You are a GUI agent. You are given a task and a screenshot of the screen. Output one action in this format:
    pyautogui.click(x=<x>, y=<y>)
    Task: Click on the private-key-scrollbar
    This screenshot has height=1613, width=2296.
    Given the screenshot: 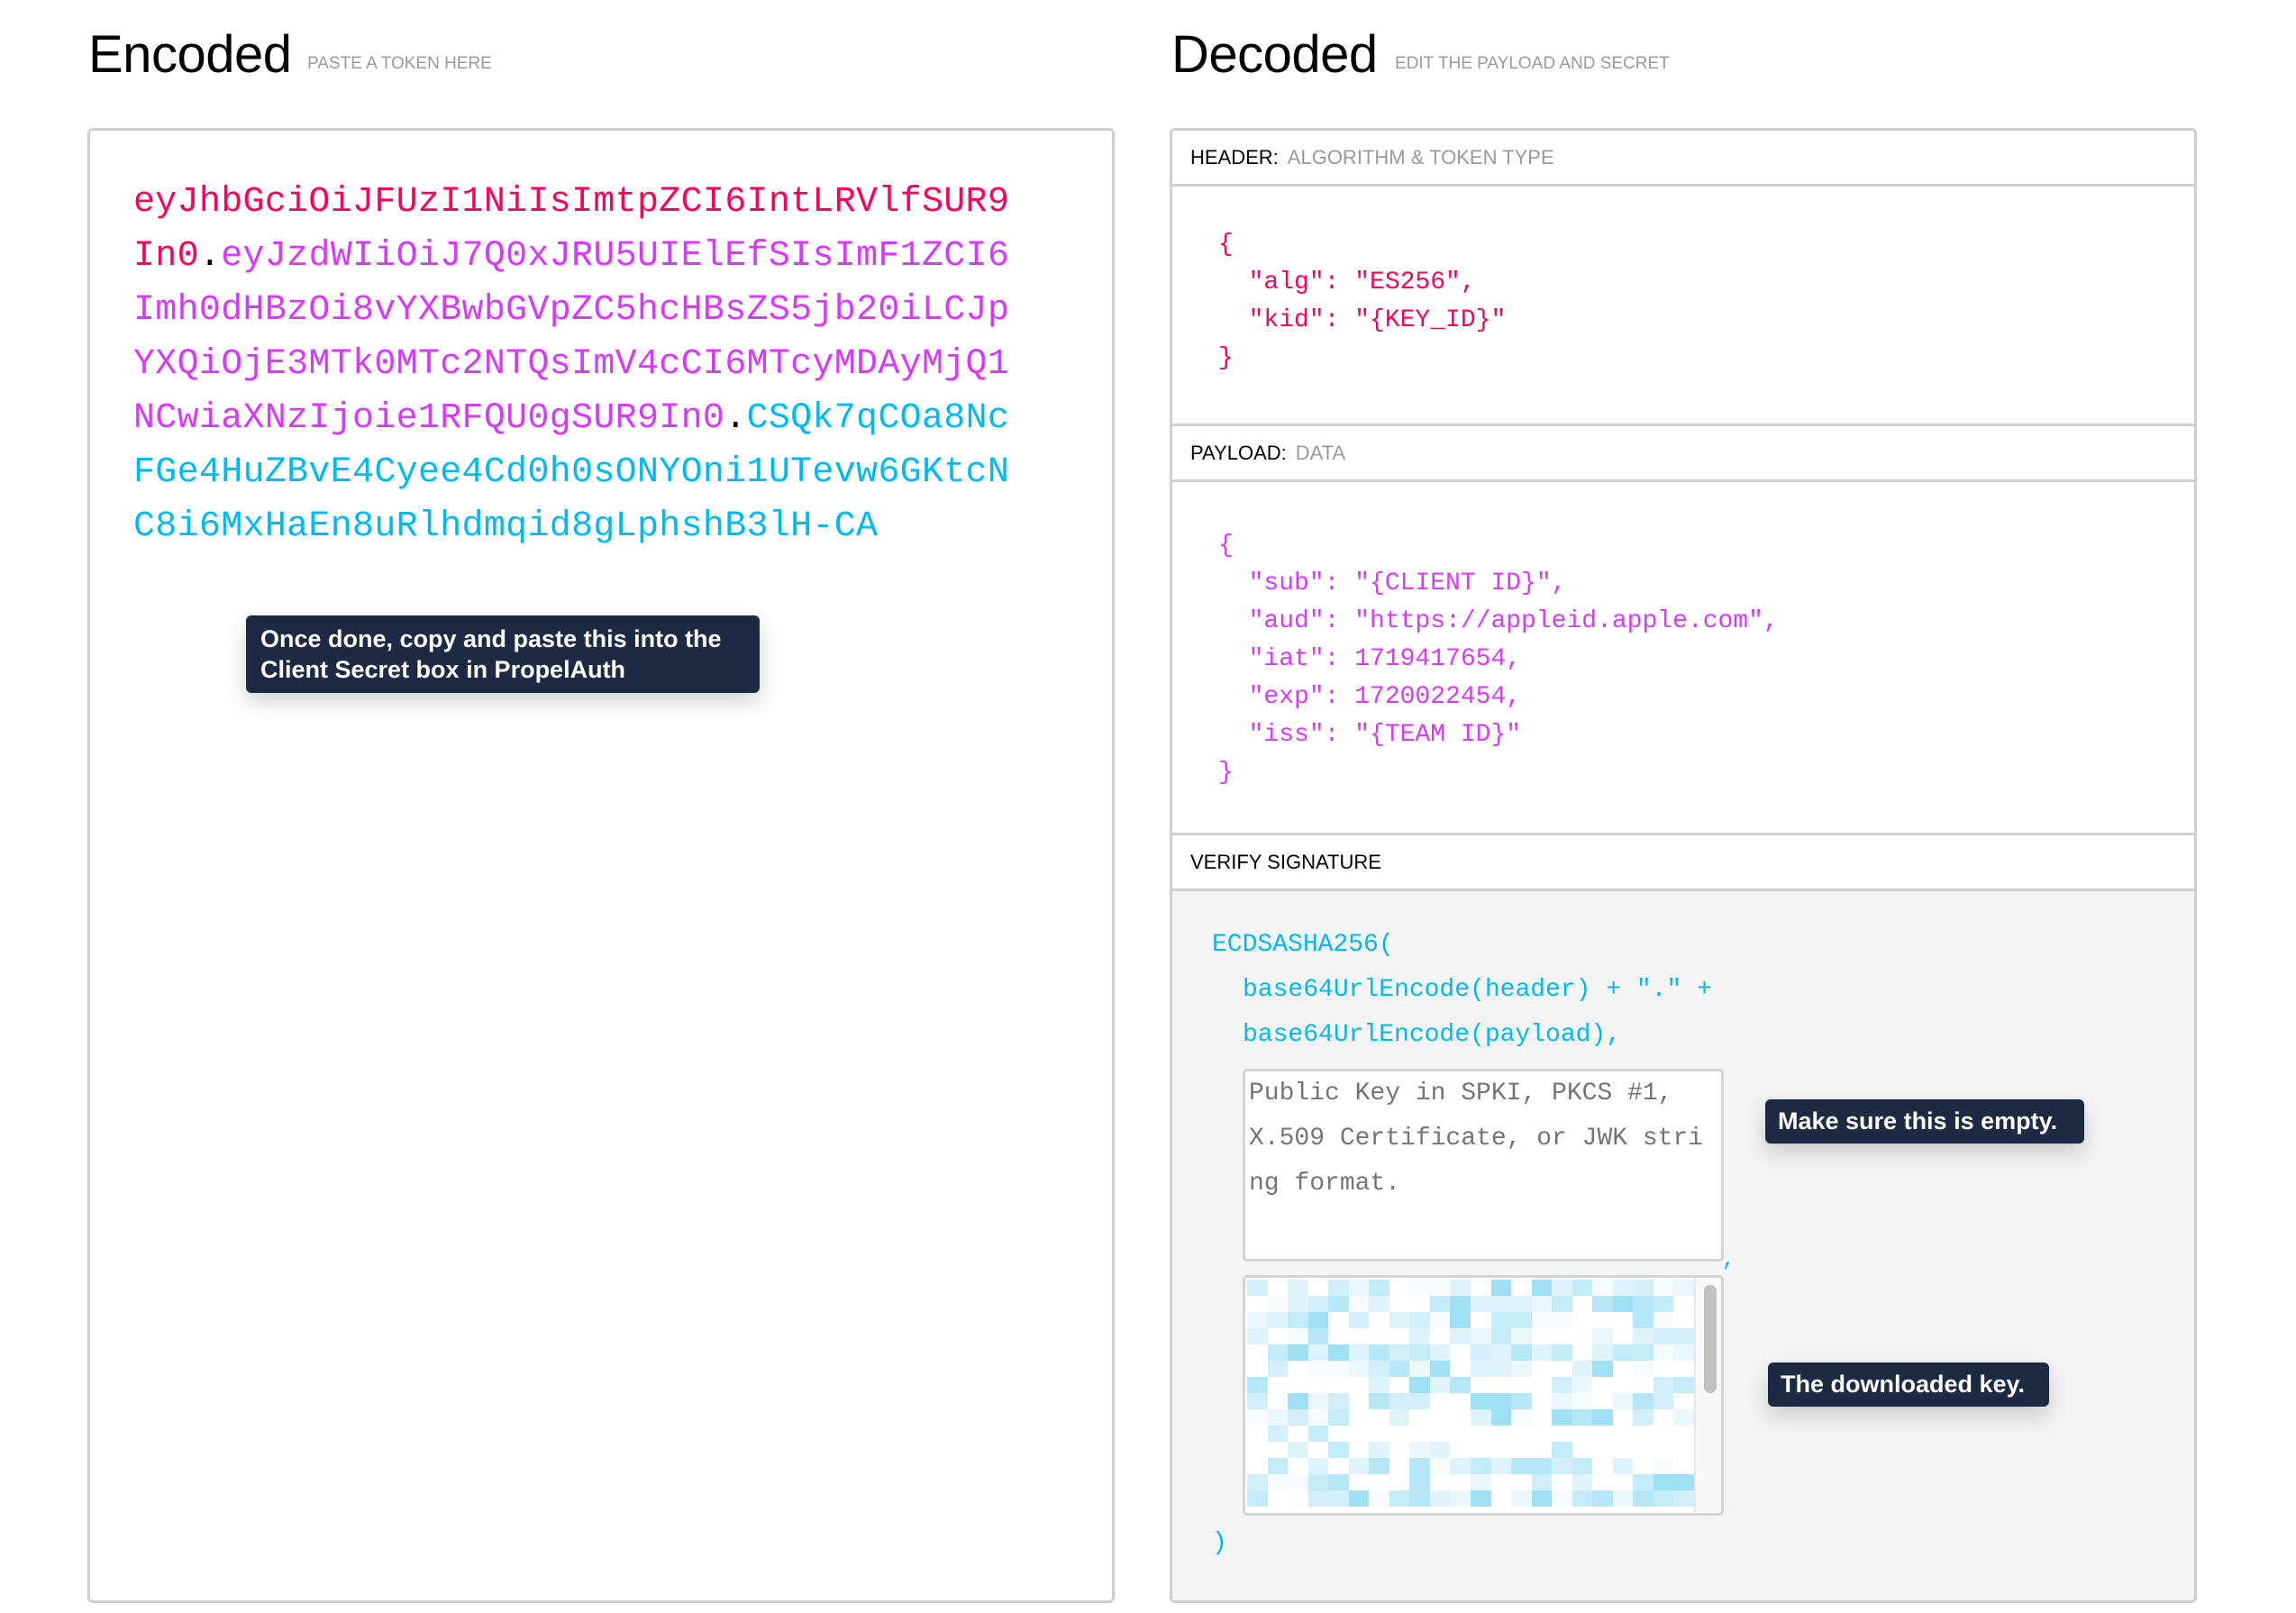 What is the action you would take?
    pyautogui.click(x=1707, y=1395)
    